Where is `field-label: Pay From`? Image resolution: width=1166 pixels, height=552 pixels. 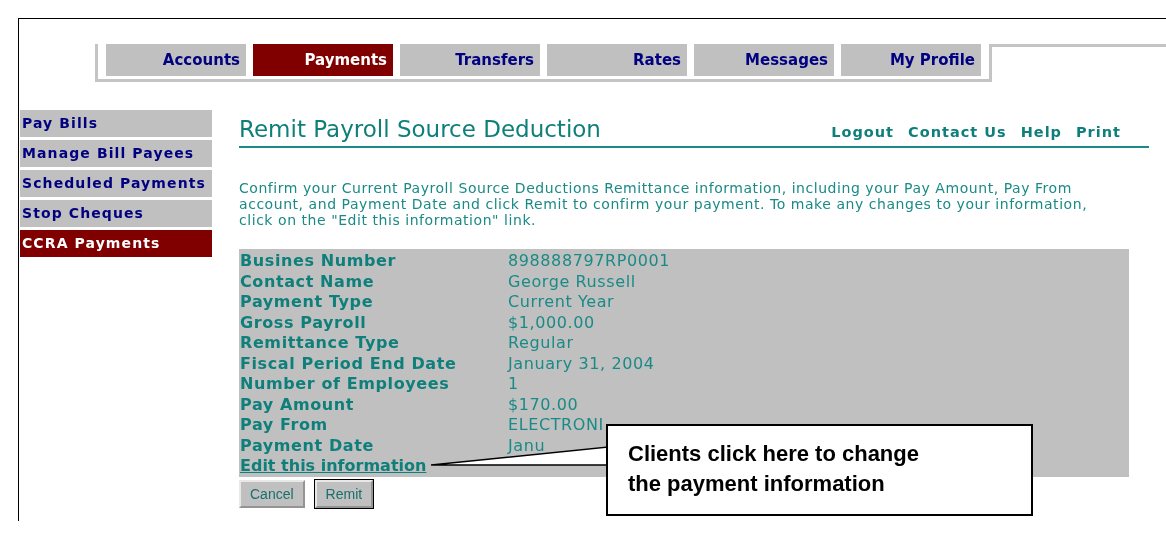
field-label: Pay From is located at coordinates (284, 425).